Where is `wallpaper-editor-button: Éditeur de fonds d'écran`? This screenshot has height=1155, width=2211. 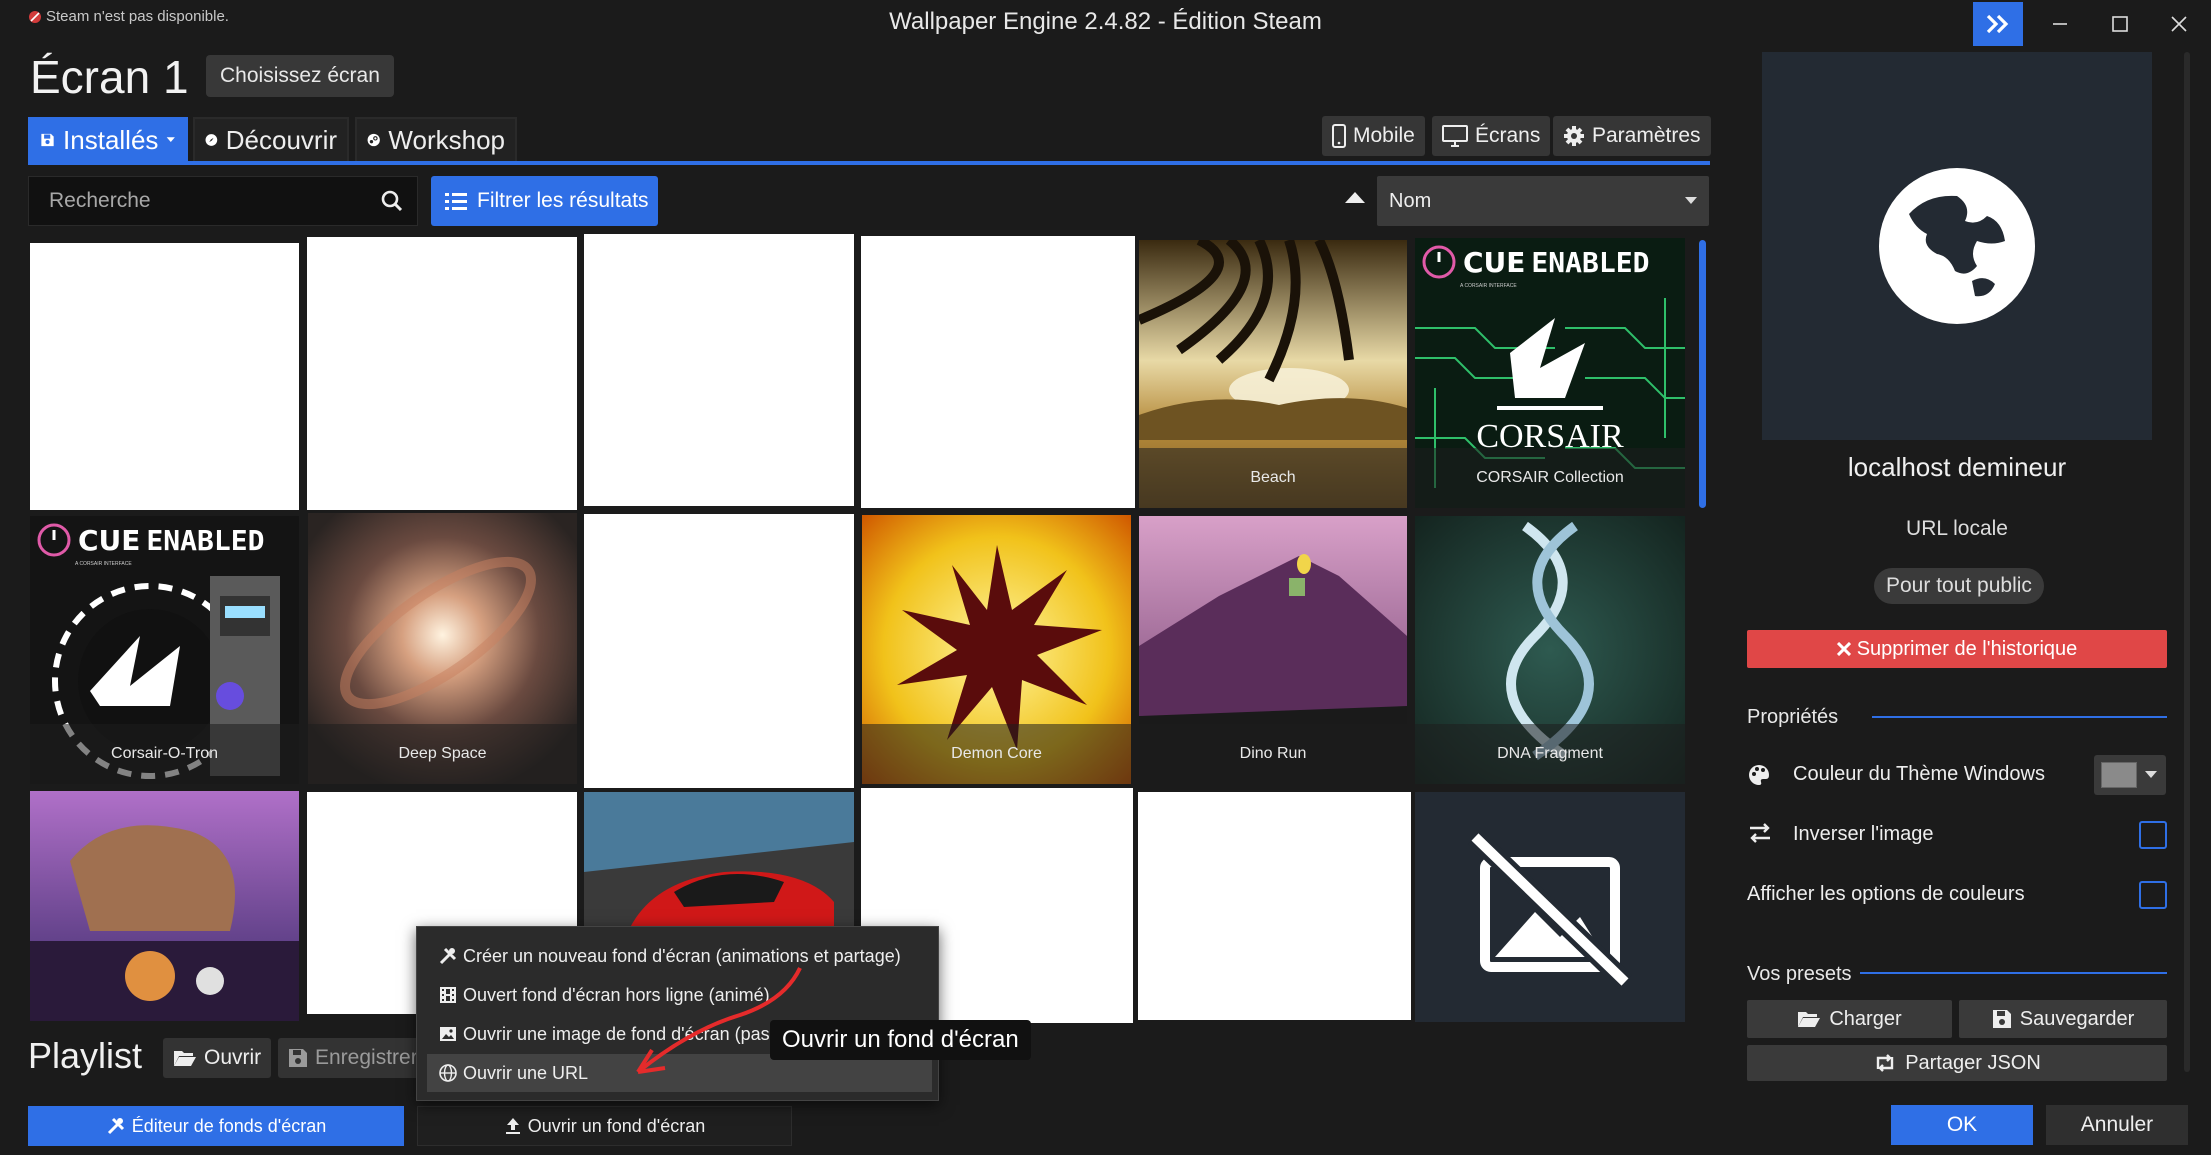 wallpaper-editor-button: Éditeur de fonds d'écran is located at coordinates (216, 1126).